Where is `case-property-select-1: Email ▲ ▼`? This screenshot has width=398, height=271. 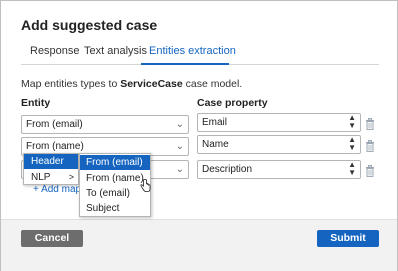
case-property-select-1: Email ▲ ▼ is located at coordinates (279, 122).